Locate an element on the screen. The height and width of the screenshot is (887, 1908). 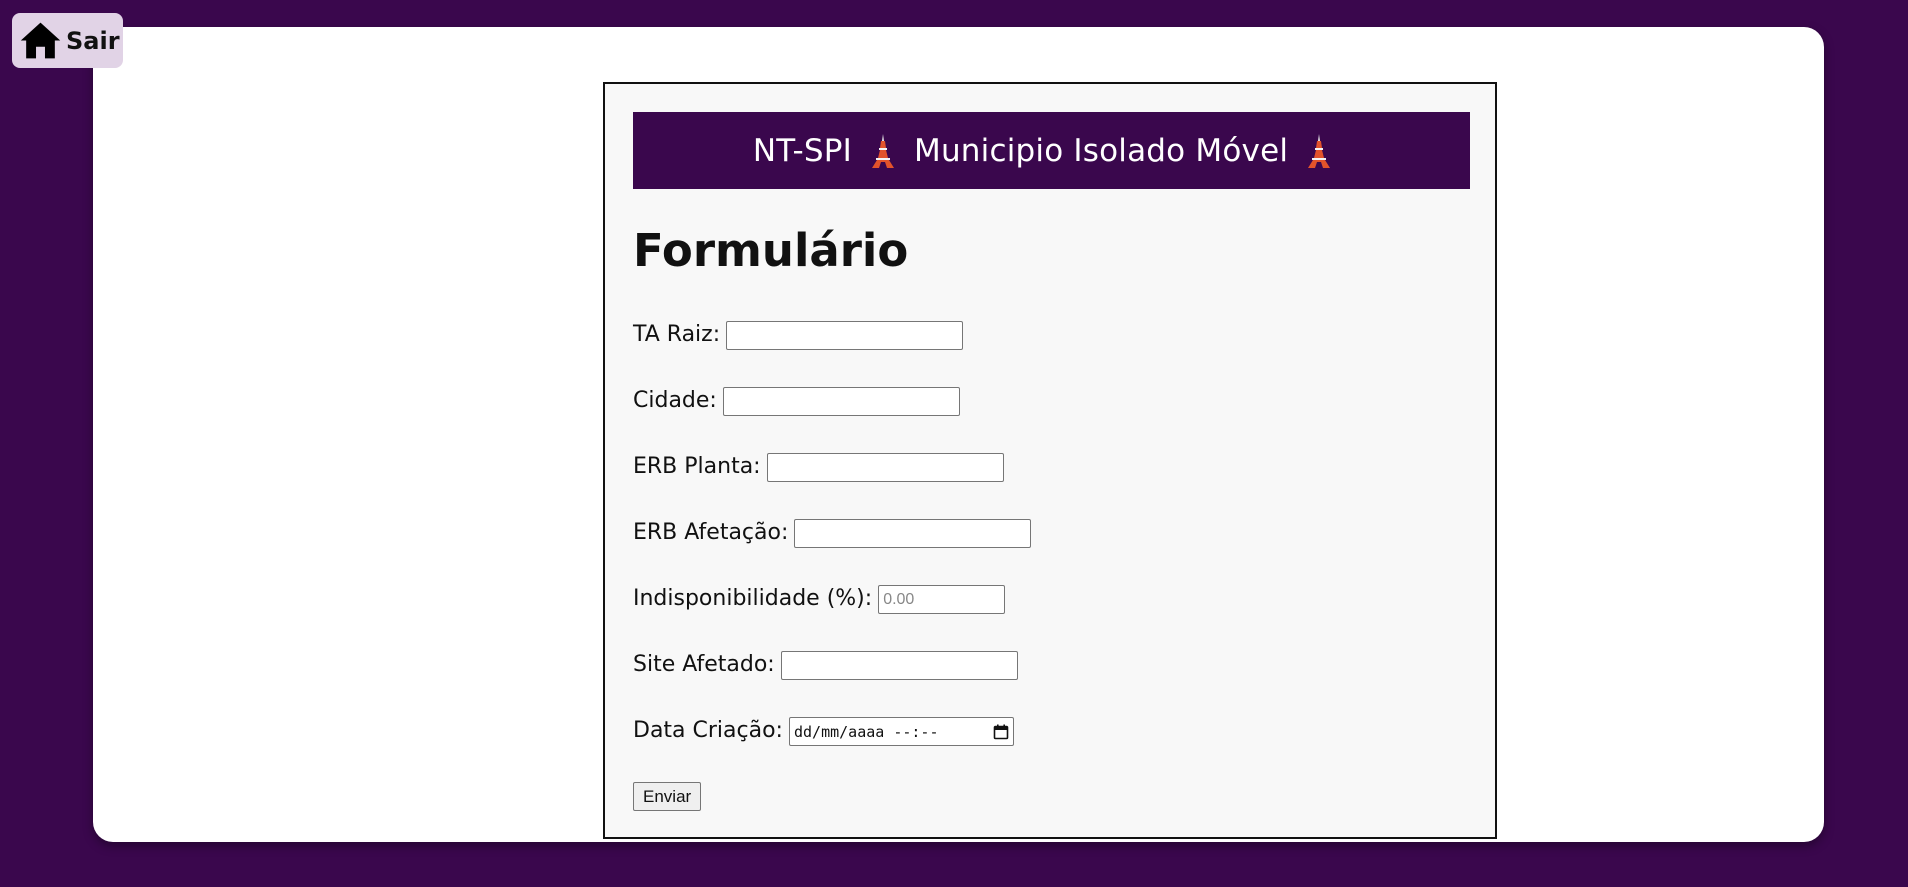
form-title: Formulário is located at coordinates (771, 250).